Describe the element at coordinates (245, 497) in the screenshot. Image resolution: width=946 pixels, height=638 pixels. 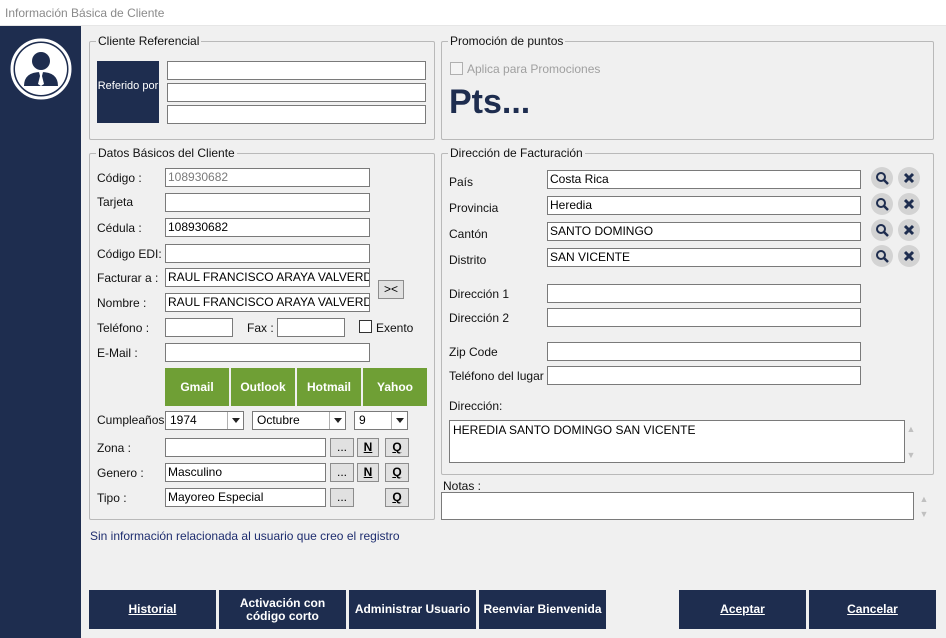
I see `tipo-field: Mayoreo Especial` at that location.